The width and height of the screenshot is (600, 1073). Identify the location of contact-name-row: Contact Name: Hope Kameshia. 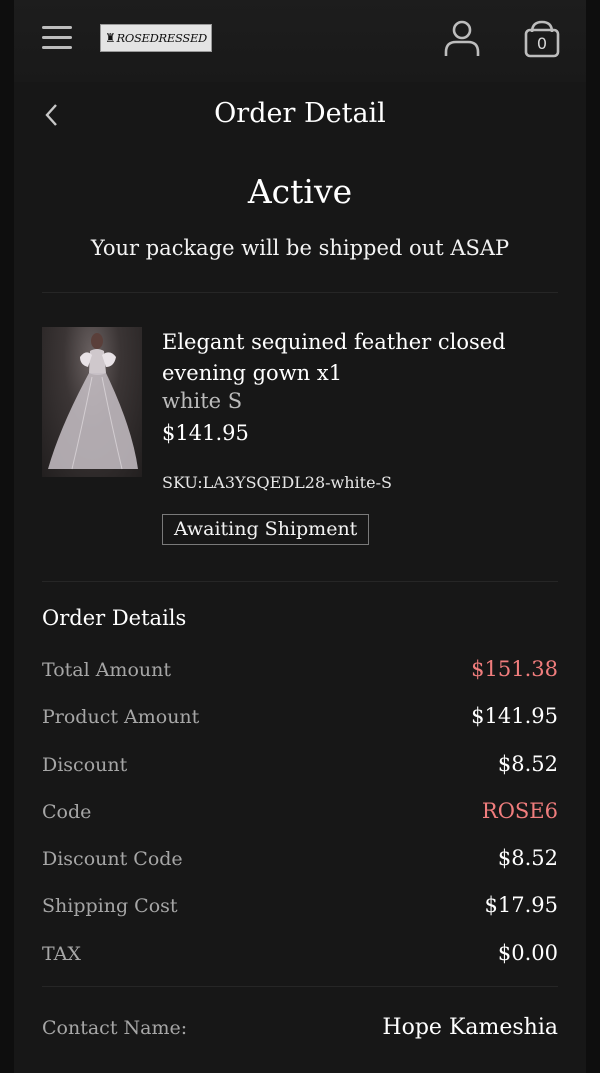
(300, 1017).